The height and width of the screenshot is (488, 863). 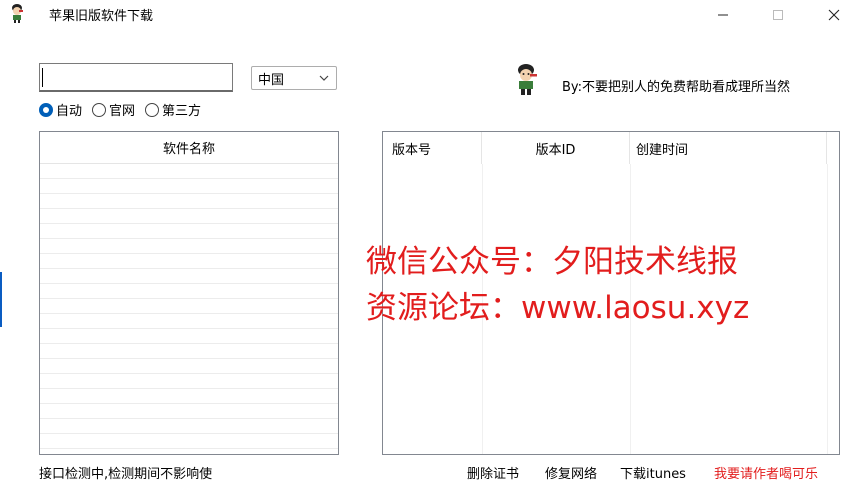 I want to click on maximize-icon, so click(x=778, y=15).